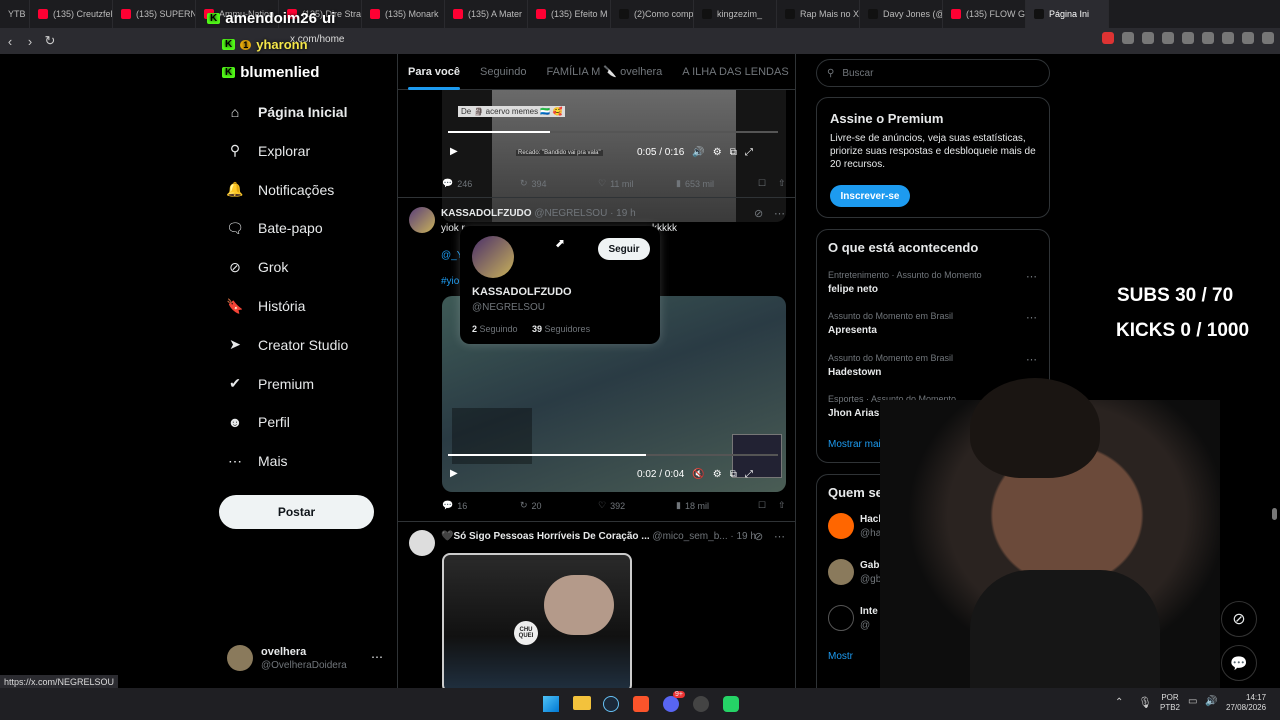 The height and width of the screenshot is (720, 1280). Describe the element at coordinates (1067, 14) in the screenshot. I see `browser-tab: Página Ini` at that location.